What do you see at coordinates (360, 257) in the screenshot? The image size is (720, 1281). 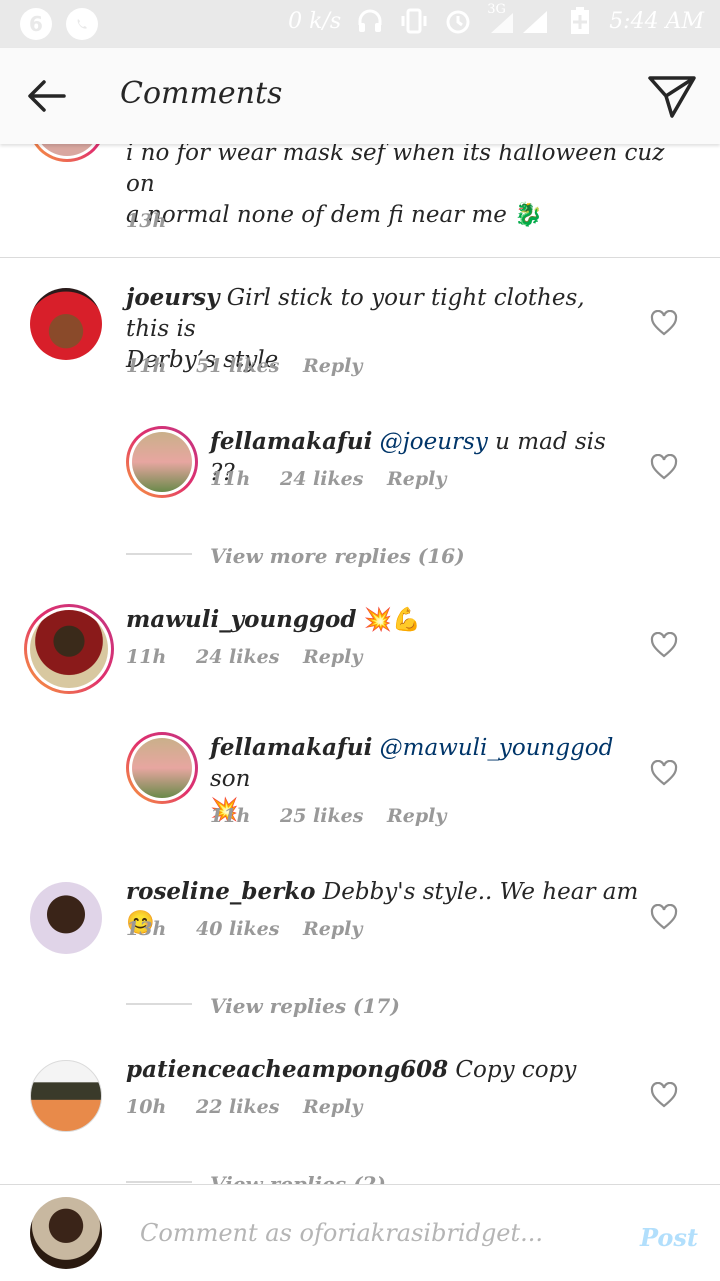 I see `divider` at bounding box center [360, 257].